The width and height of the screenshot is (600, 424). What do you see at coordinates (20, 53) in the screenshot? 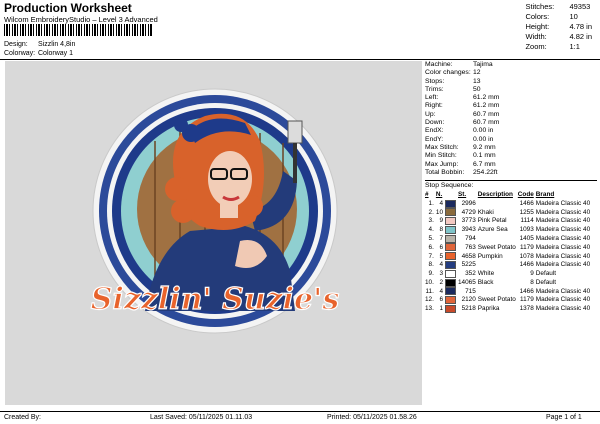
I see `colorway-label: Colorway:` at bounding box center [20, 53].